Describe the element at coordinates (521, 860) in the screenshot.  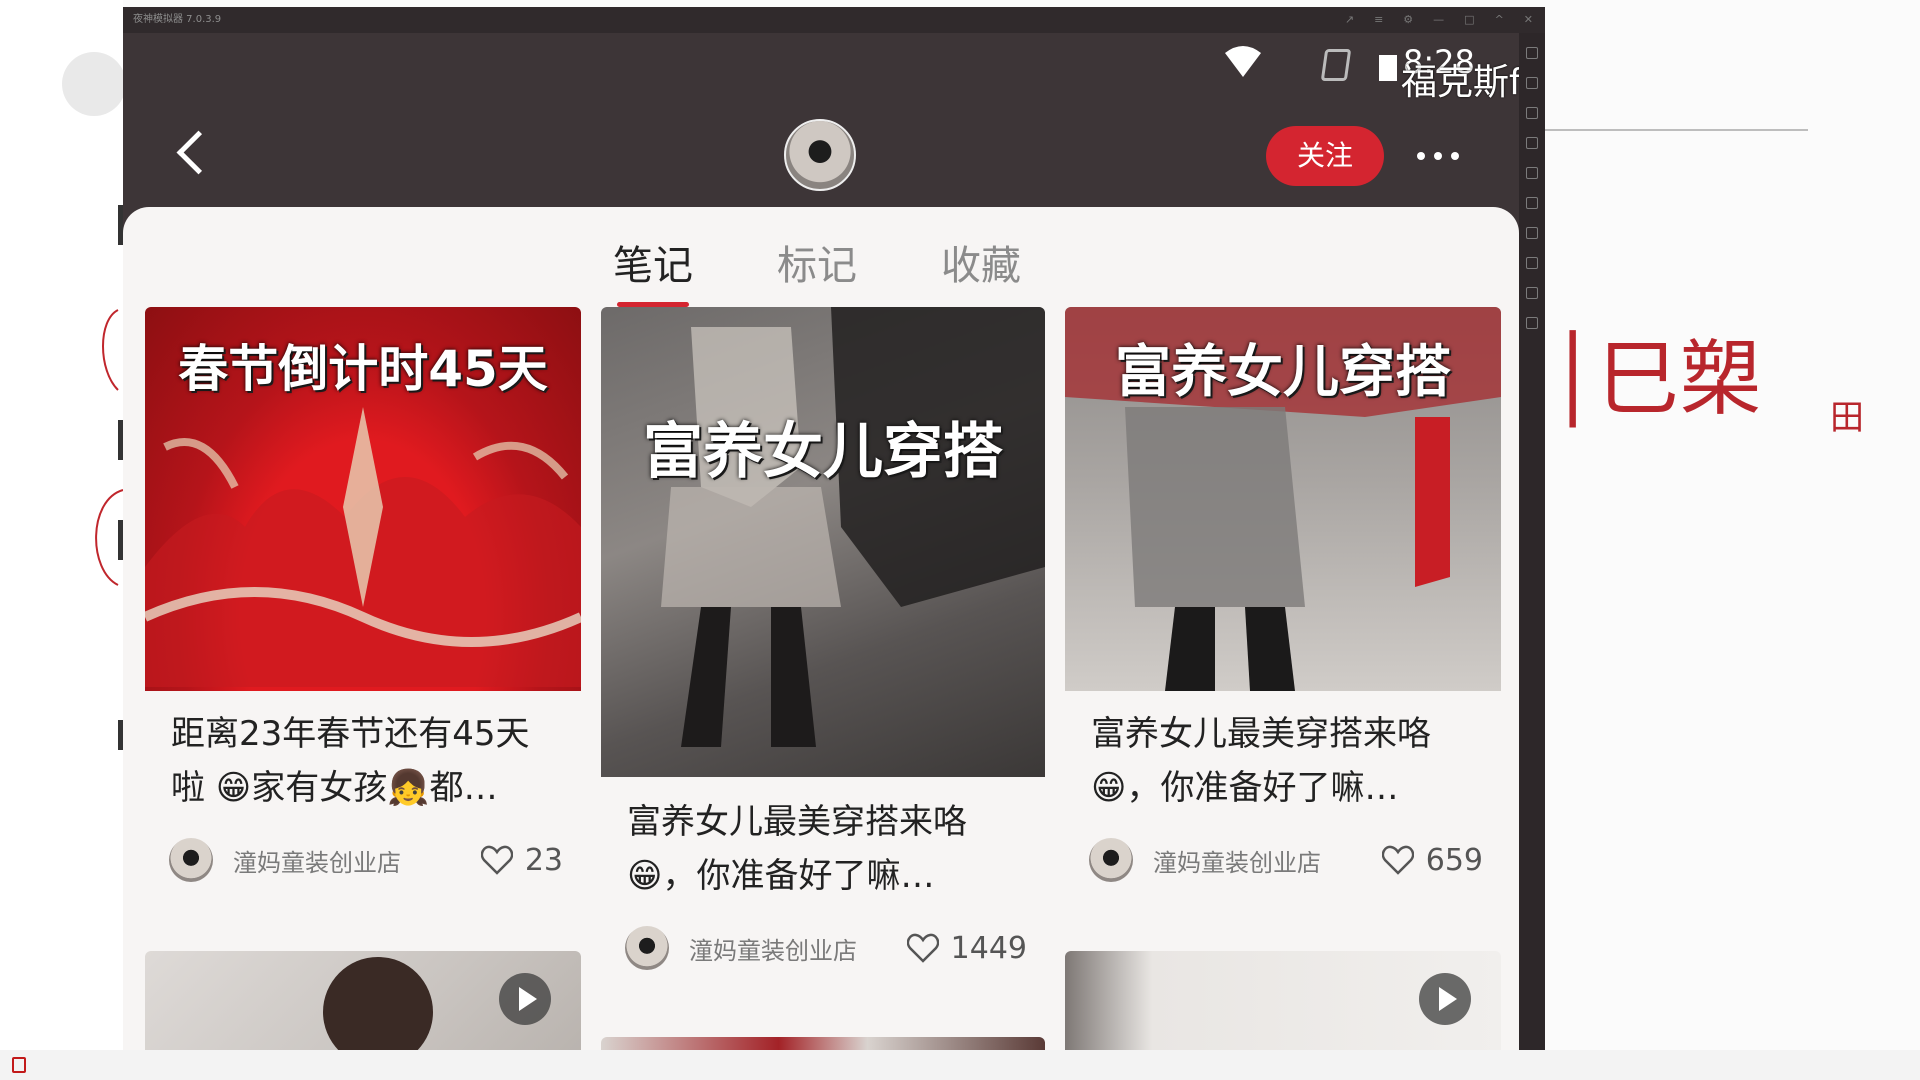
I see `like-button: 23` at that location.